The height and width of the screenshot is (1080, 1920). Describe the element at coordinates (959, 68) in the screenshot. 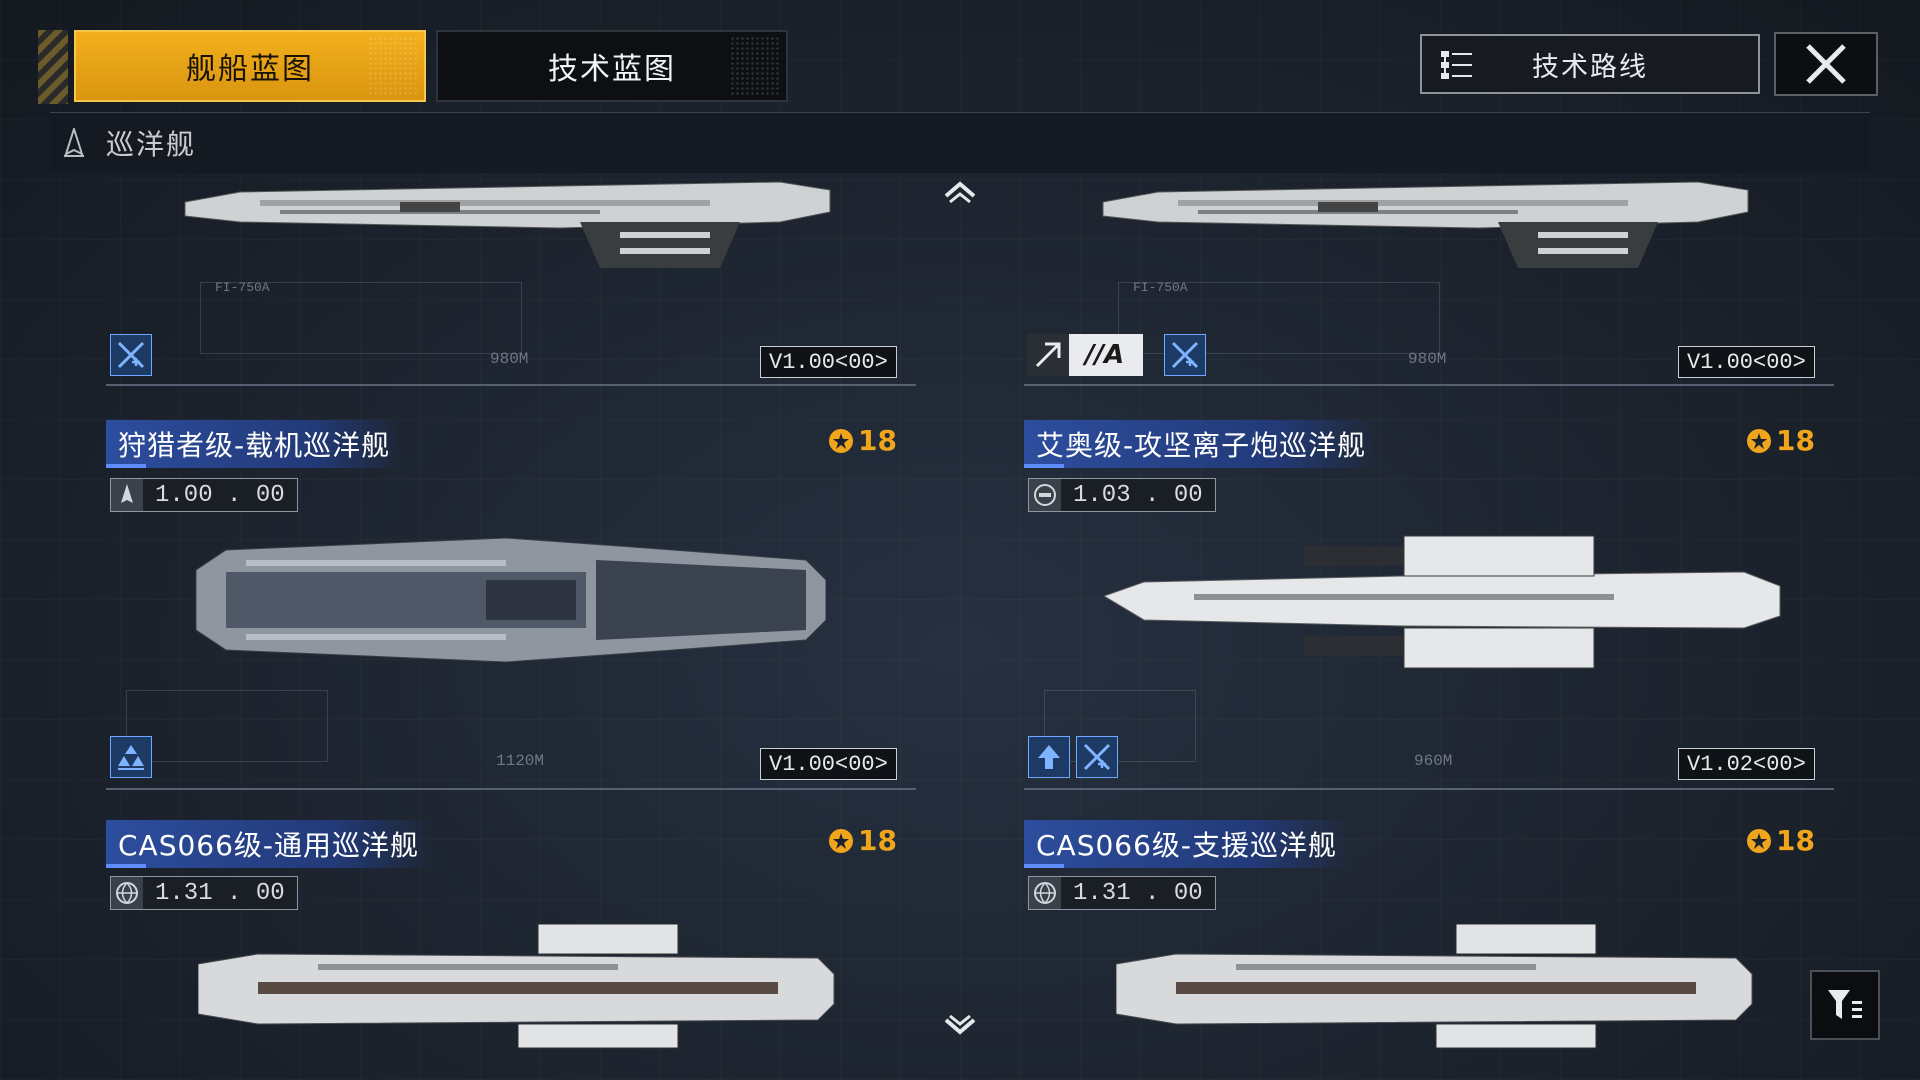

I see `top-bar: 舰船蓝图 技术蓝图 技术路线` at that location.